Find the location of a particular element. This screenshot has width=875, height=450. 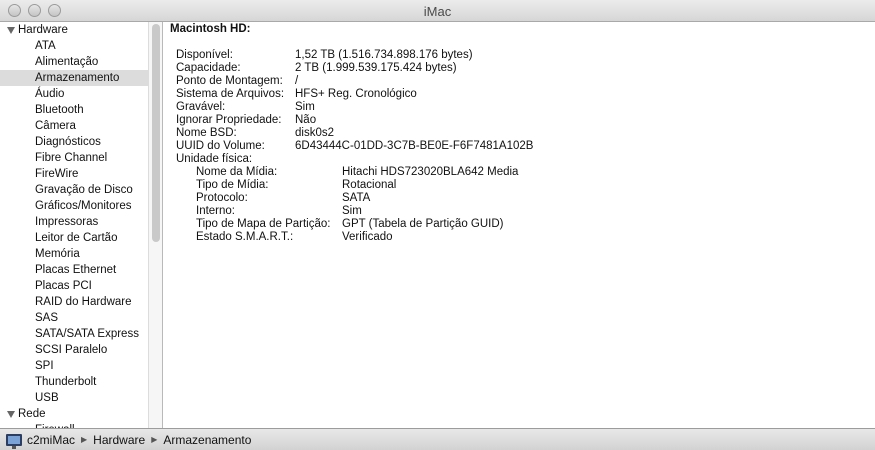

property-value: / is located at coordinates (297, 81).